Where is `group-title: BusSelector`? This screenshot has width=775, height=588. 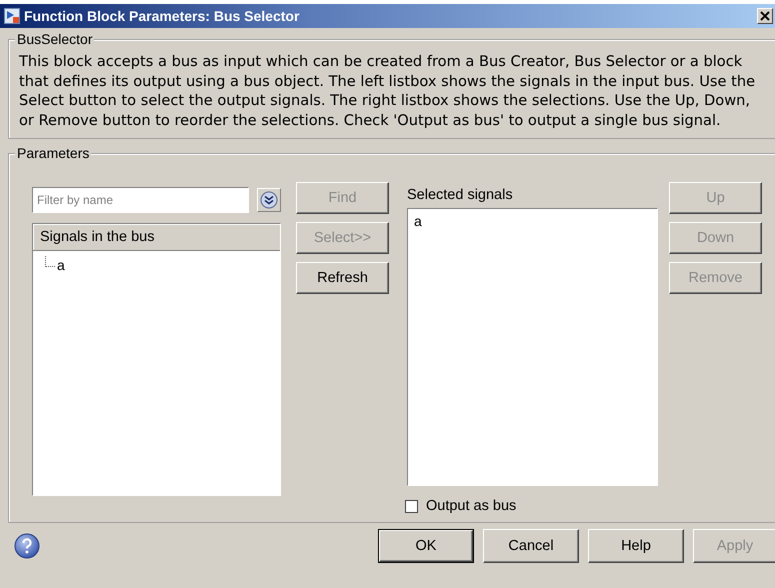
group-title: BusSelector is located at coordinates (54, 39).